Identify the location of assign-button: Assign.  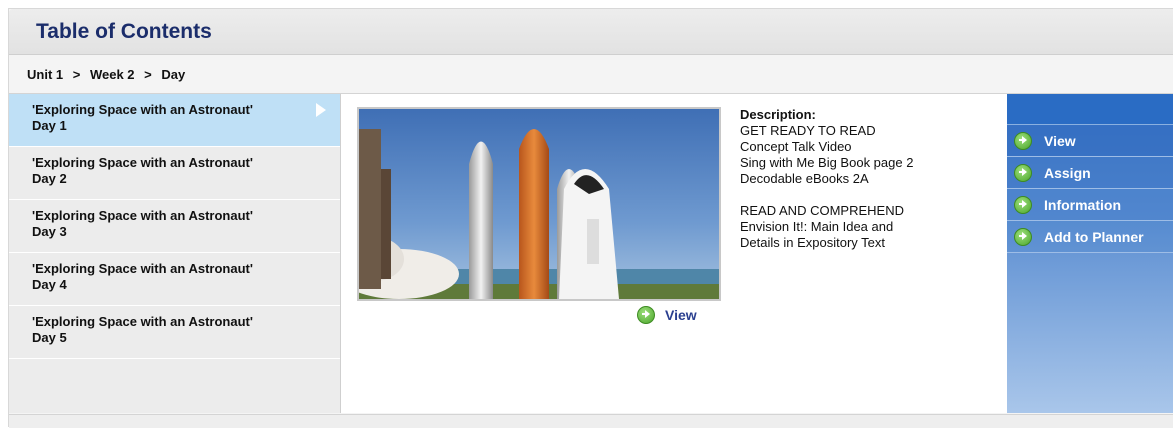
(1090, 173).